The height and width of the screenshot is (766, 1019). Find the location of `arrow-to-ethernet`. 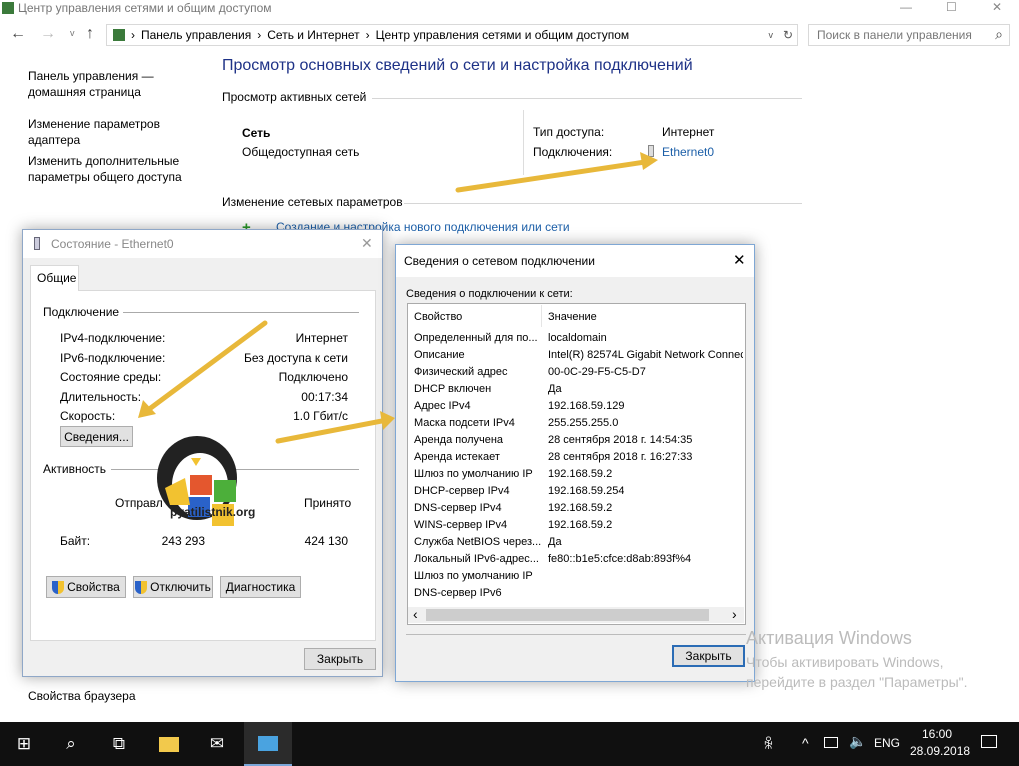

arrow-to-ethernet is located at coordinates (551, 176).